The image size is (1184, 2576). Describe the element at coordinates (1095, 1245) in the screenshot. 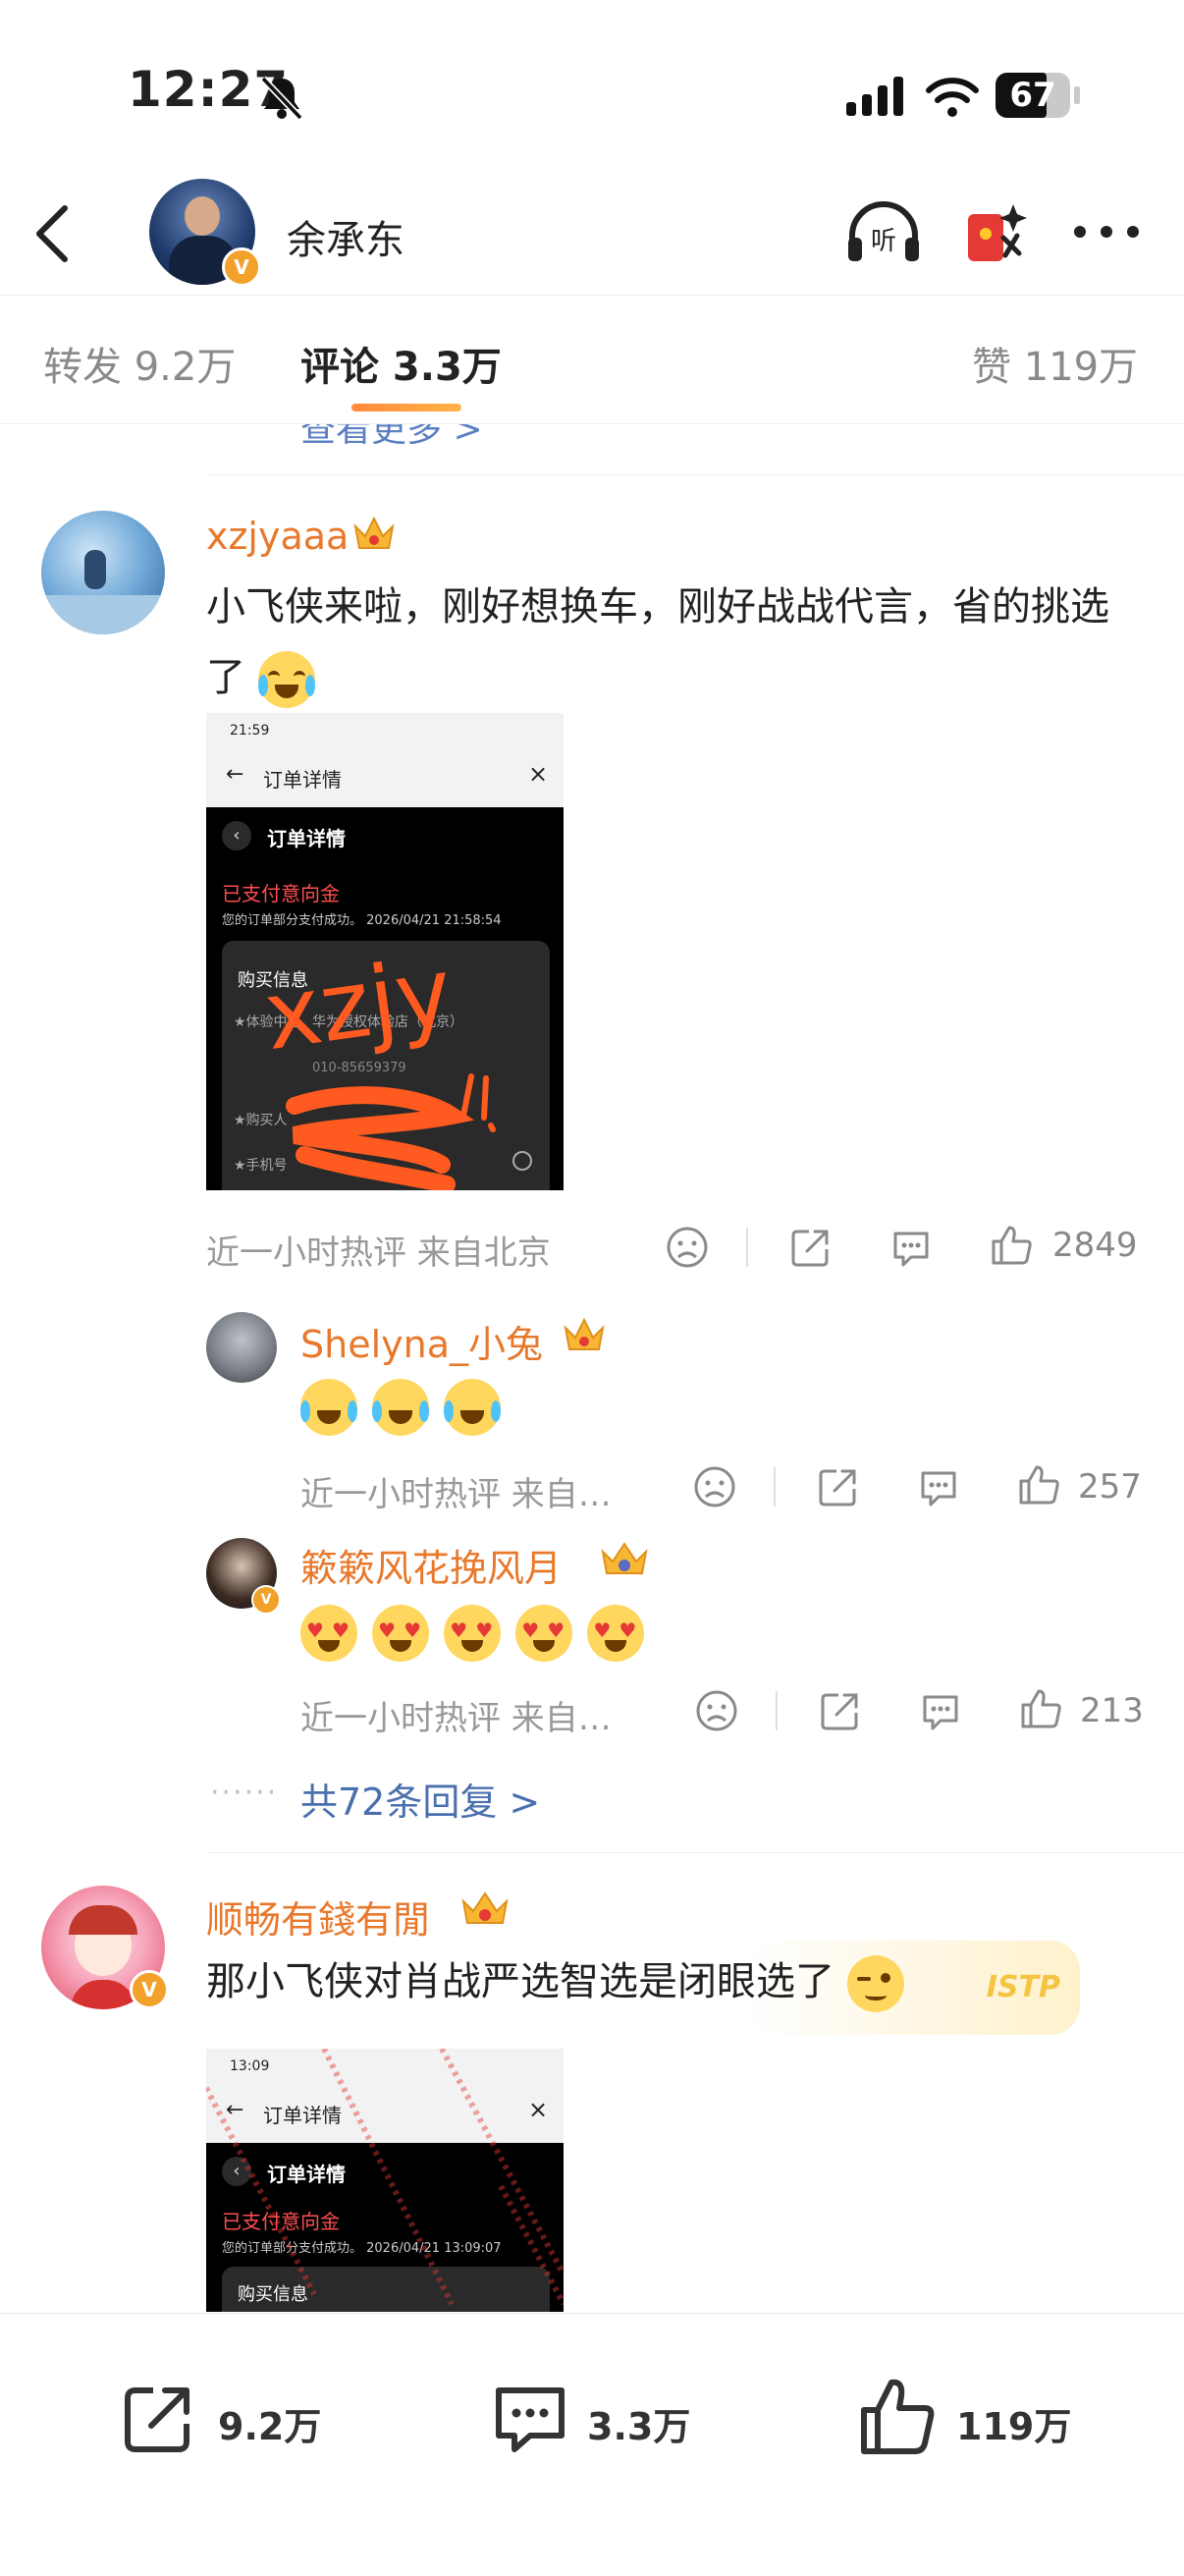

I see `like-count: 2849` at that location.